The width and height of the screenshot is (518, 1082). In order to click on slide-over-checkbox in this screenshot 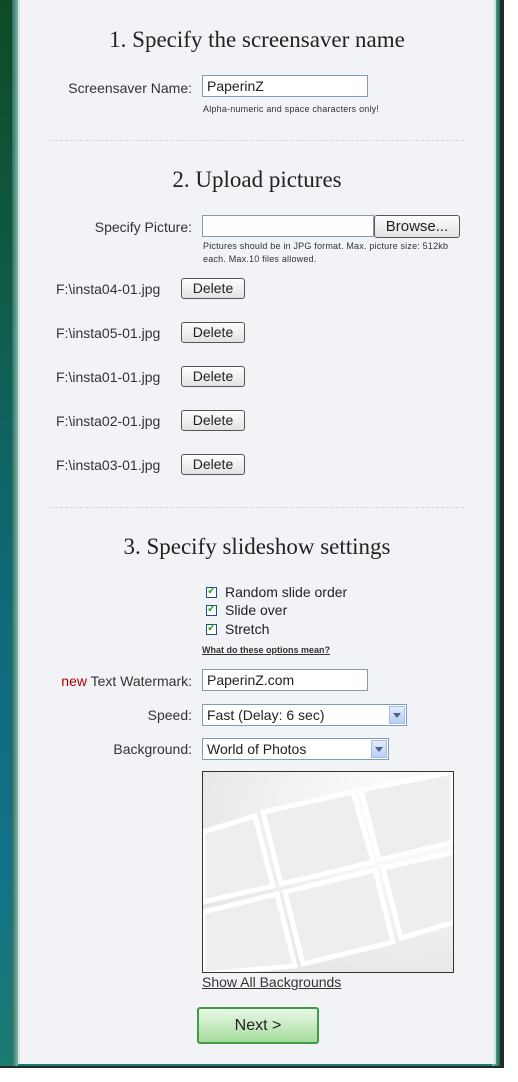, I will do `click(211, 609)`.